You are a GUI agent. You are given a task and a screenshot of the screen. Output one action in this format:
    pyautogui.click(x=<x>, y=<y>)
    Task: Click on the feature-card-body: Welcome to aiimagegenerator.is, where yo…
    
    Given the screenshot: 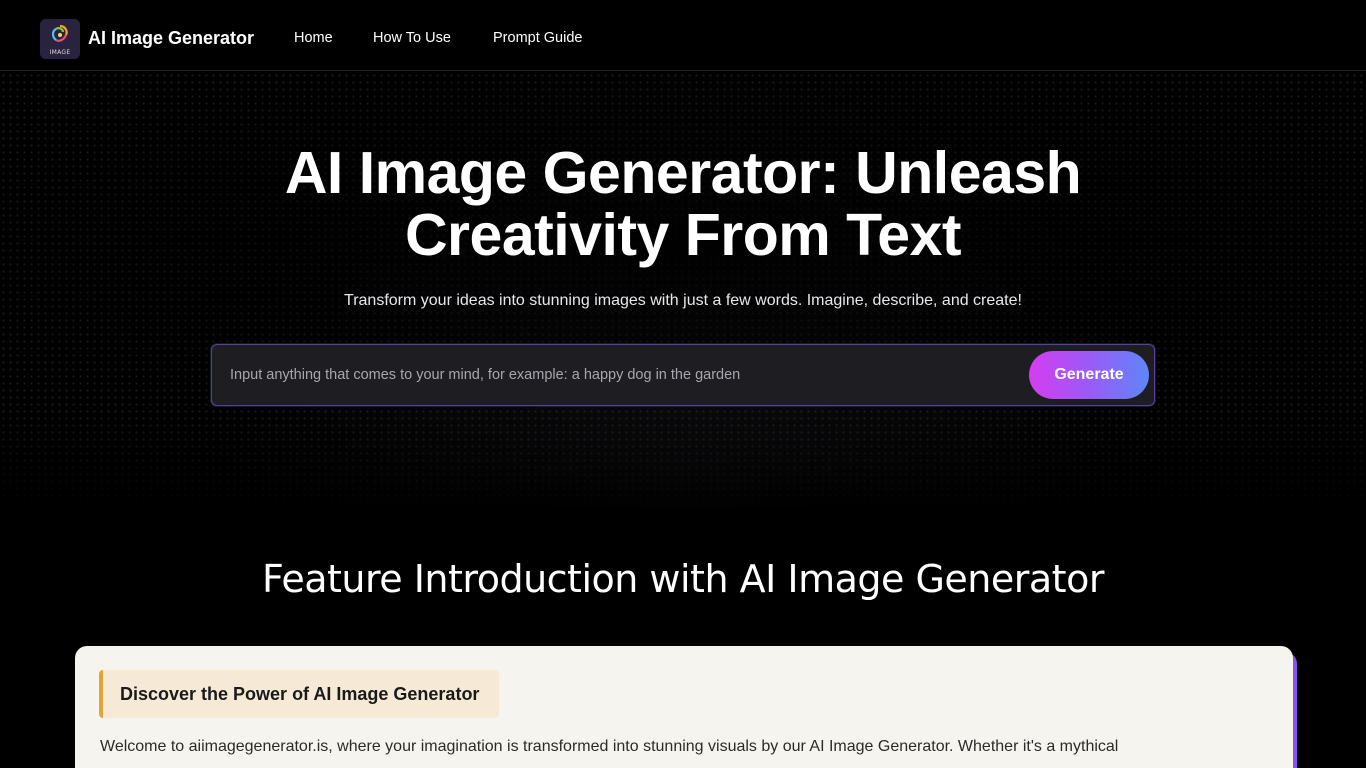 What is the action you would take?
    pyautogui.click(x=609, y=746)
    